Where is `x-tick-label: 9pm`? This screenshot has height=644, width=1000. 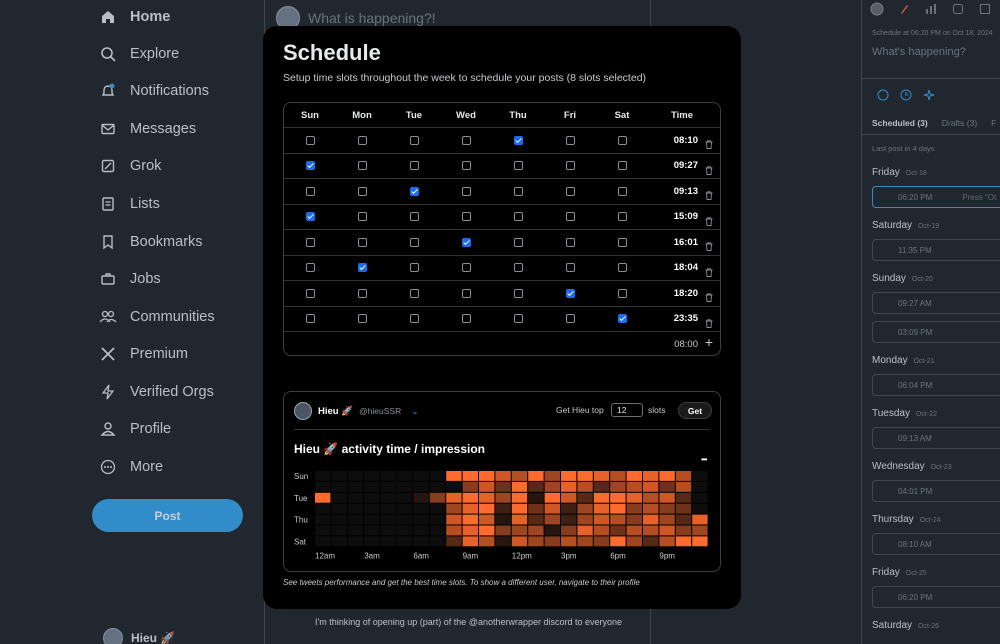
x-tick-label: 9pm is located at coordinates (667, 555).